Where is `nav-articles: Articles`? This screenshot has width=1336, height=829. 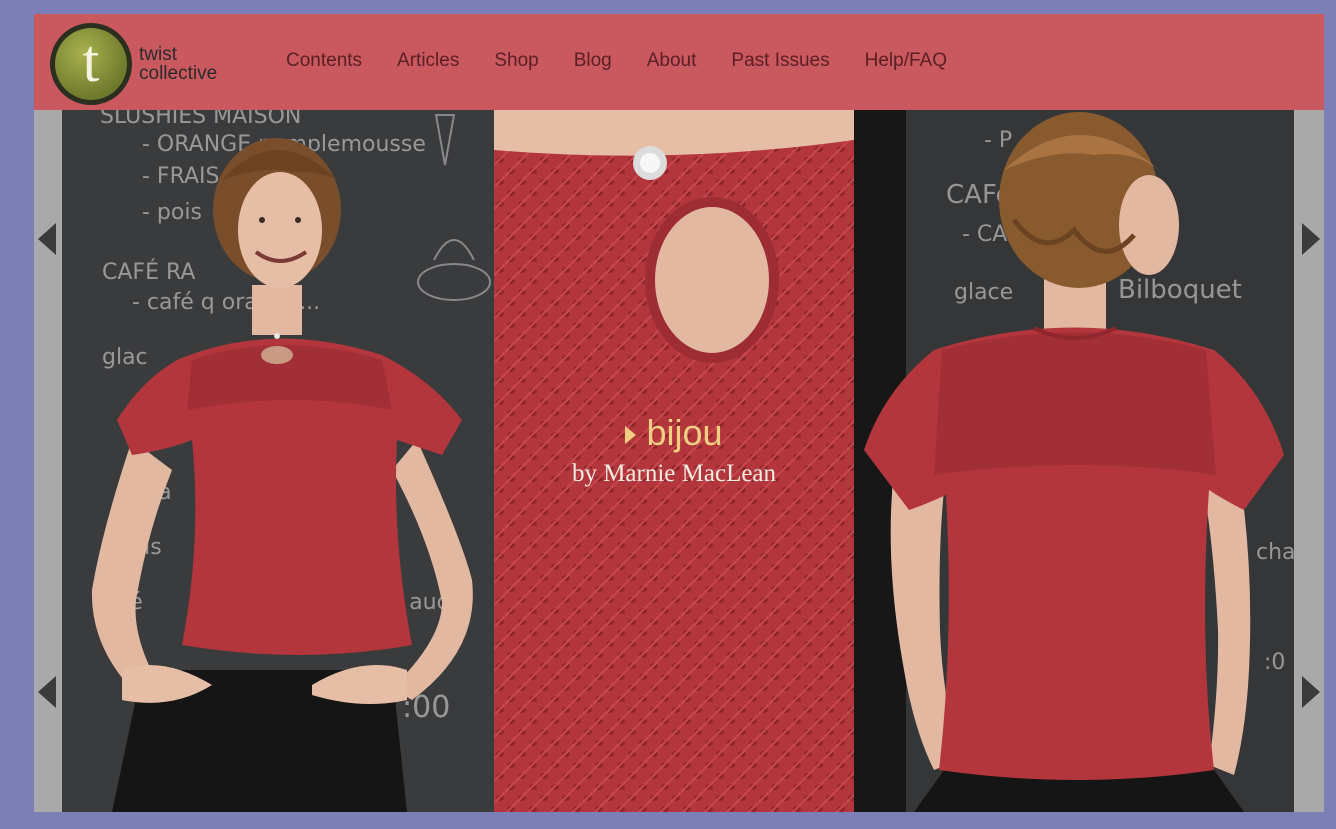 nav-articles: Articles is located at coordinates (428, 61).